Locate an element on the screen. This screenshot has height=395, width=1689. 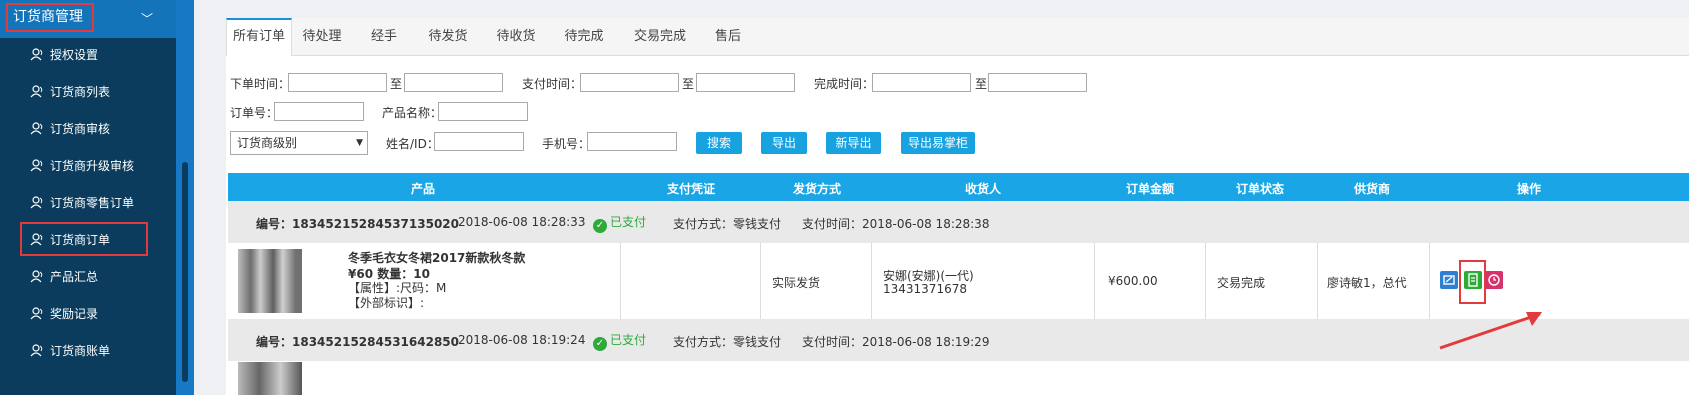
sidebar-item: 订货商升级审核 is located at coordinates (88, 165).